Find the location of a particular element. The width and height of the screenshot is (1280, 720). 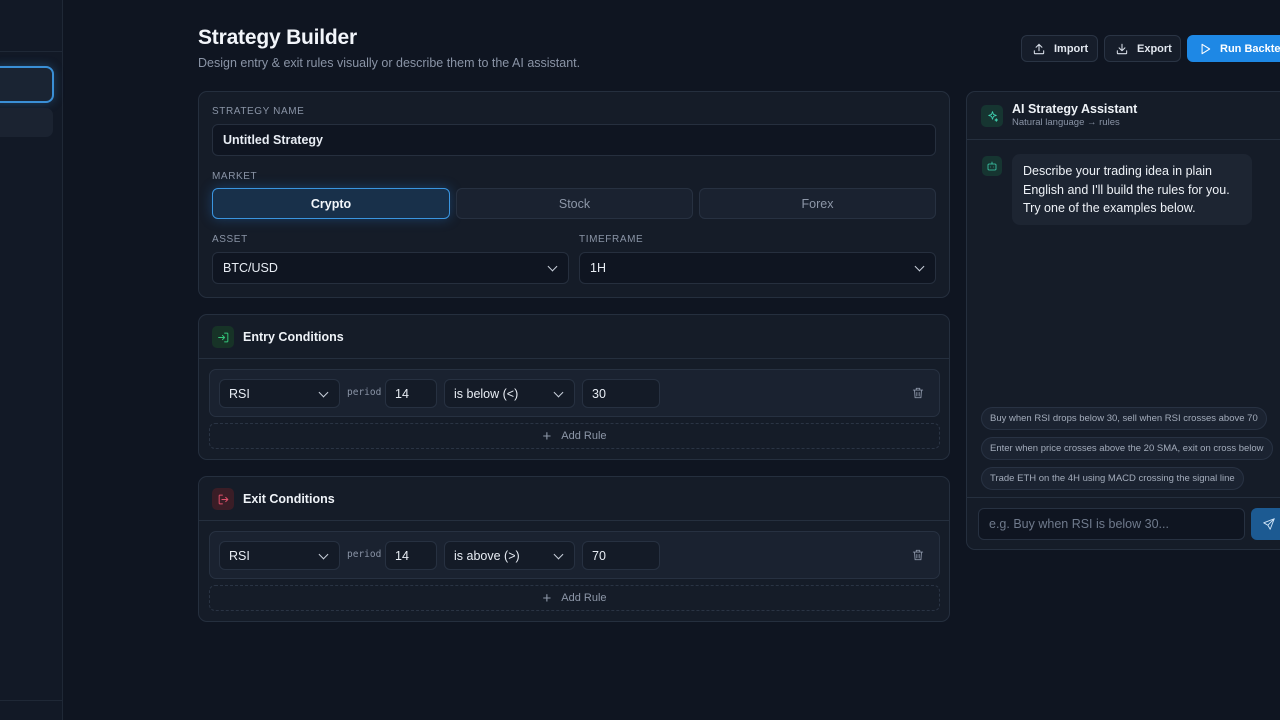

add-entry-rule-button: + Add Rule is located at coordinates (574, 436).